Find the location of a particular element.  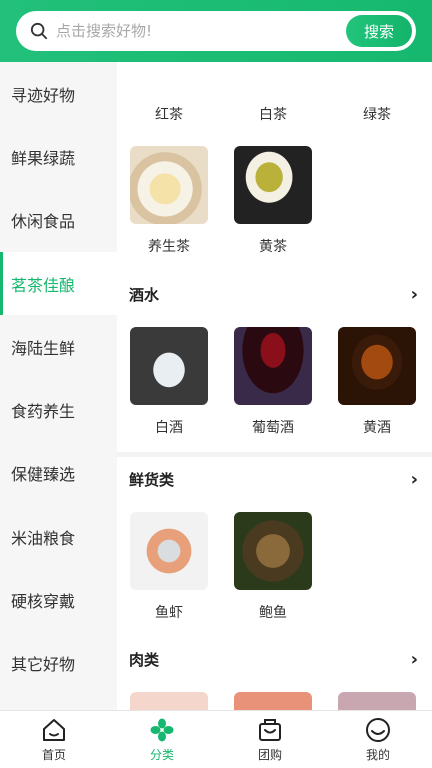

category-card-abalone: 鲍鱼 is located at coordinates (273, 567).